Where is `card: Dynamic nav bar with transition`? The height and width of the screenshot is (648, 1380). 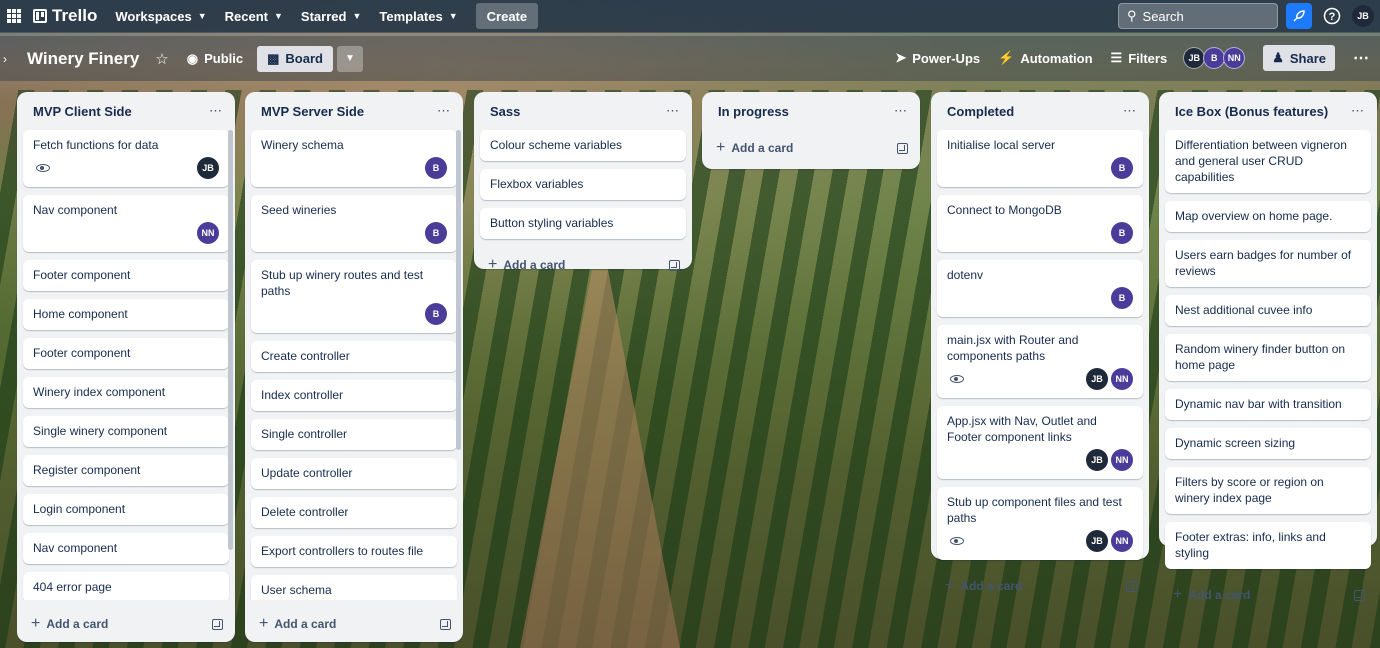
card: Dynamic nav bar with transition is located at coordinates (1268, 404).